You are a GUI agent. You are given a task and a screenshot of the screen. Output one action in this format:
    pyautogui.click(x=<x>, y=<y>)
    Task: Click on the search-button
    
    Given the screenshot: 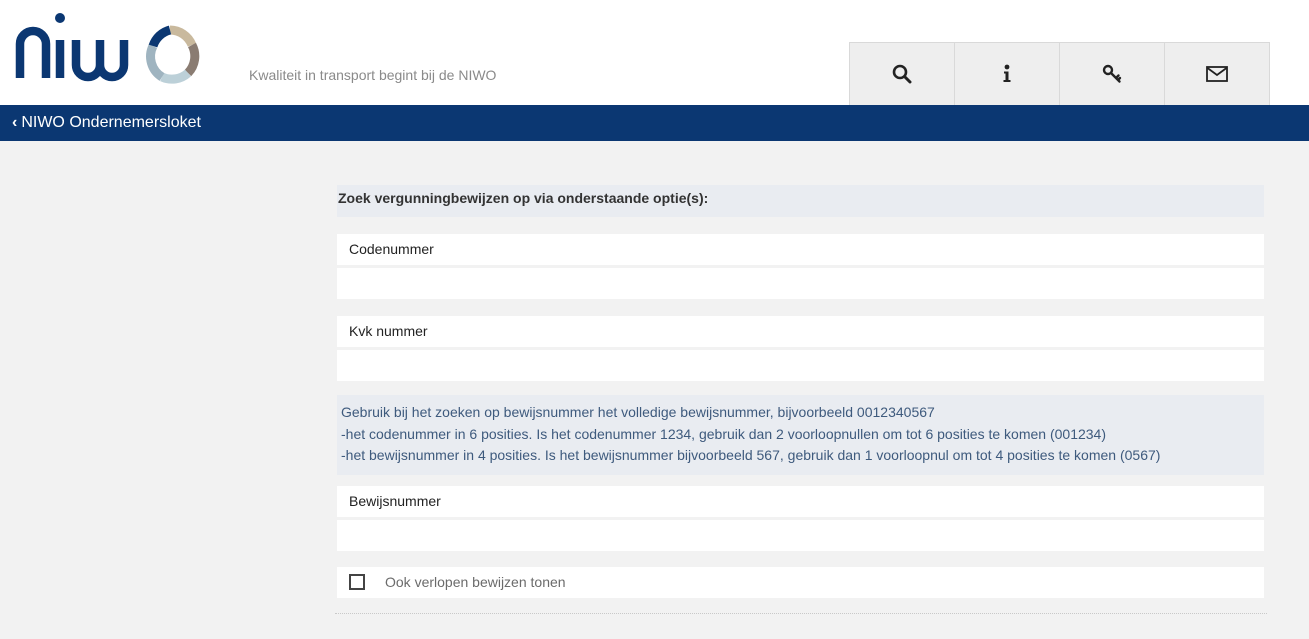 What is the action you would take?
    pyautogui.click(x=902, y=73)
    